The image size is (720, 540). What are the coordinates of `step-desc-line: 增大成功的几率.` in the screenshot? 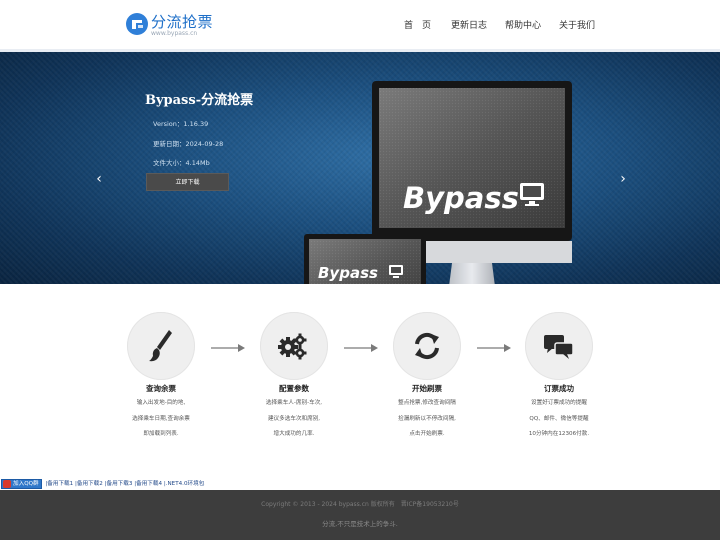 It's located at (294, 434).